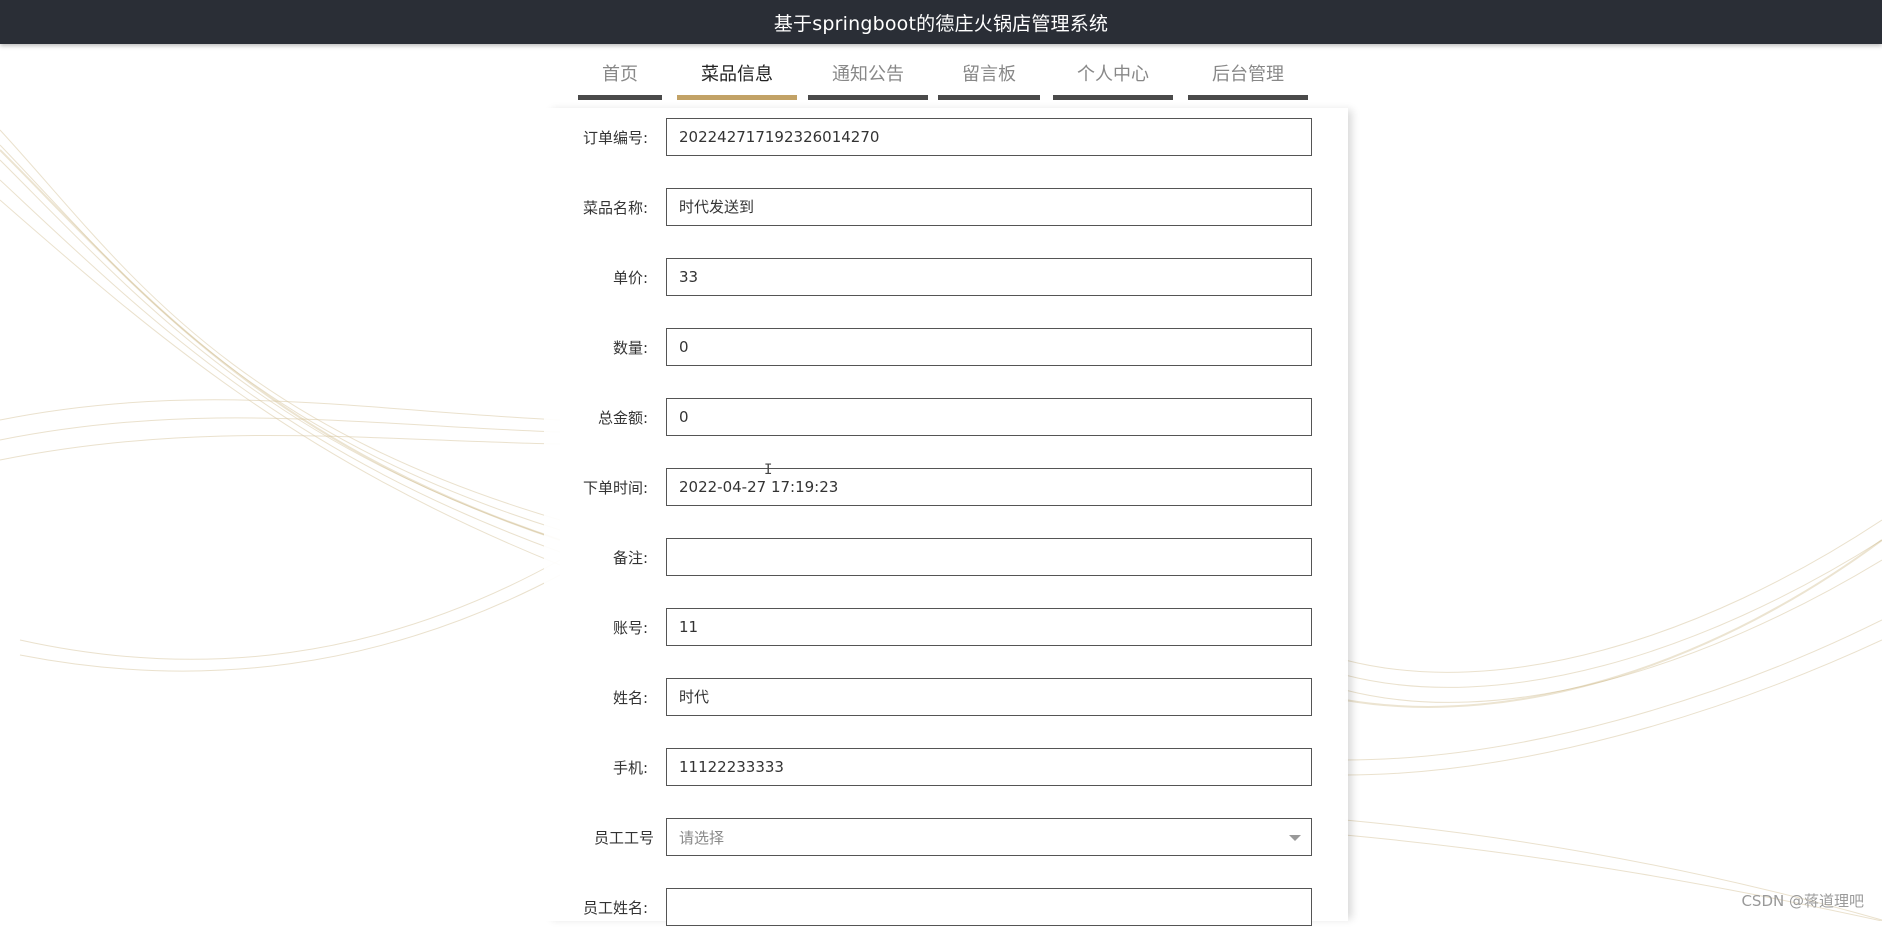  I want to click on field-label: 姓名:, so click(630, 698).